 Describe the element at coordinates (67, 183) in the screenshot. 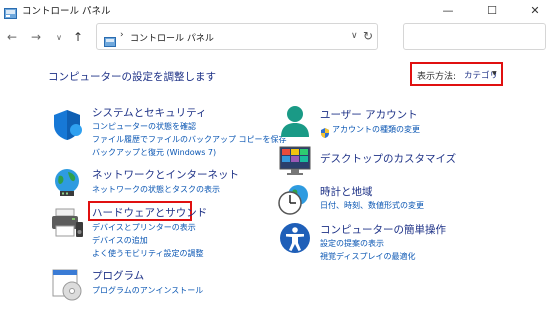

I see `network-globe-icon` at that location.